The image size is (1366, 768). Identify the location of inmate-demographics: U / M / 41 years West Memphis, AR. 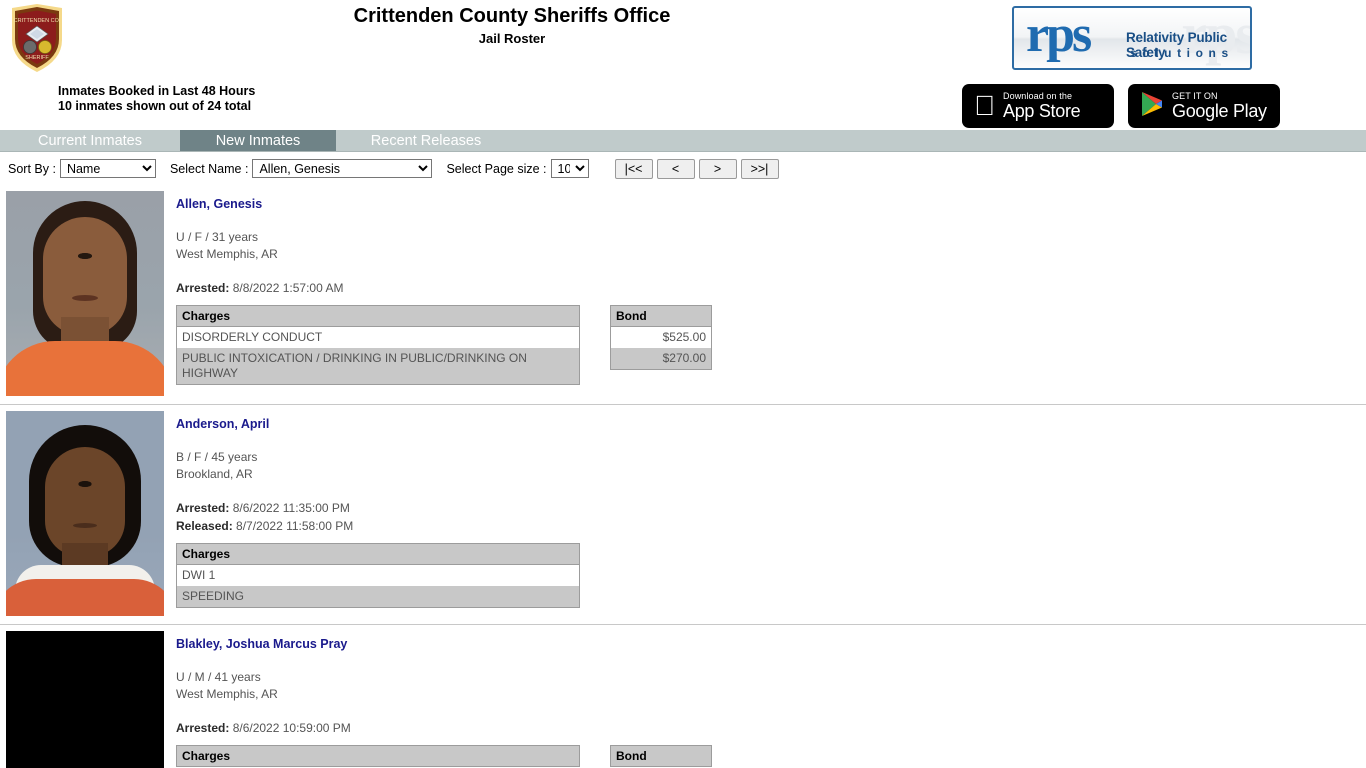
(771, 686).